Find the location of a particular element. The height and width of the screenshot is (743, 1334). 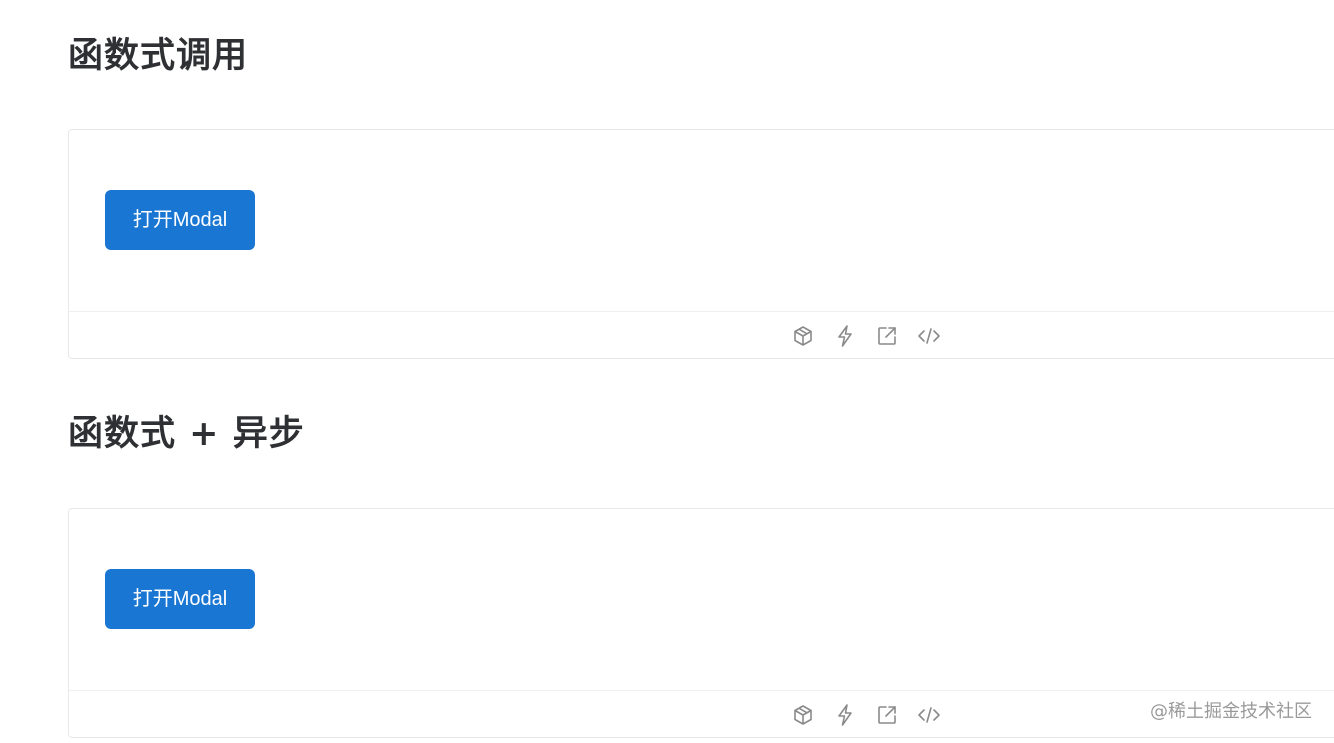

section-title: 函数式 + 异步 is located at coordinates (186, 434).